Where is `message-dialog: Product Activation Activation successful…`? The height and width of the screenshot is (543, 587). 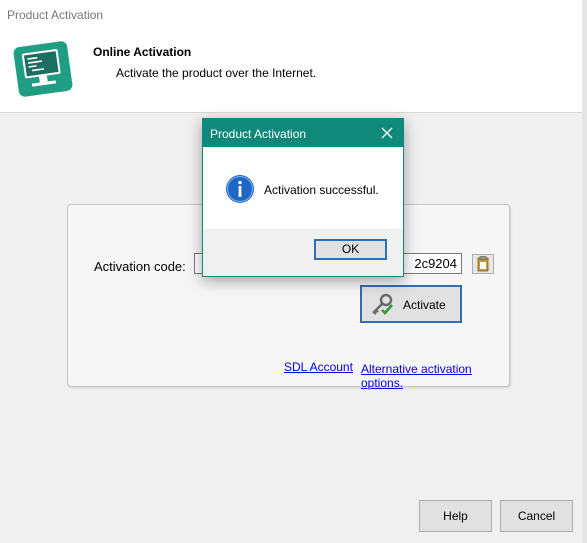
message-dialog: Product Activation Activation successful… is located at coordinates (303, 197).